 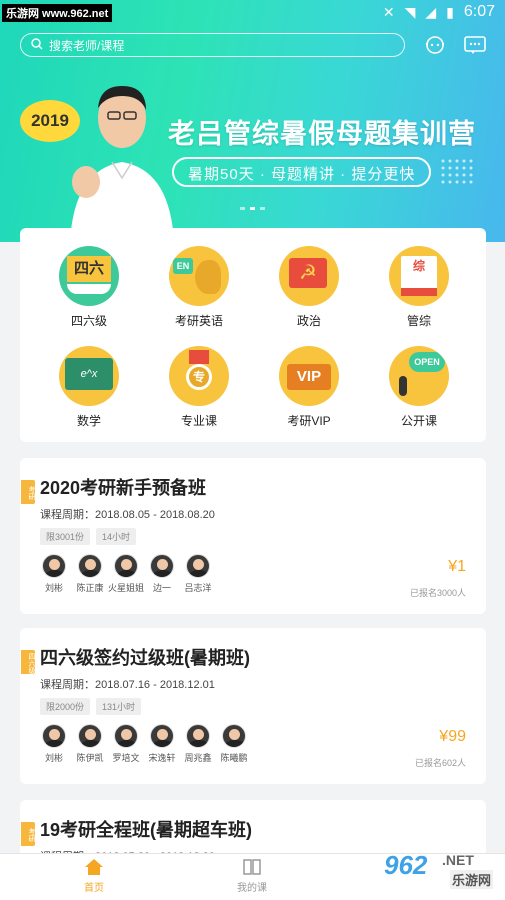 I want to click on category-label: 考研VIP, so click(x=309, y=421).